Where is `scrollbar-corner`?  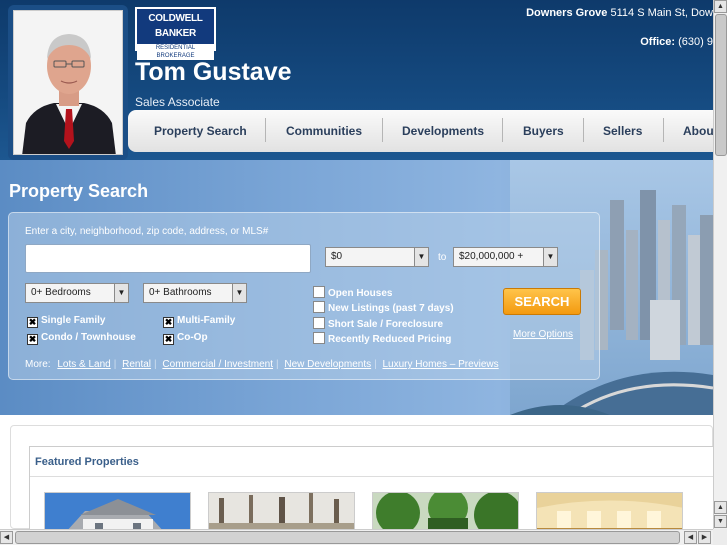 scrollbar-corner is located at coordinates (720, 537).